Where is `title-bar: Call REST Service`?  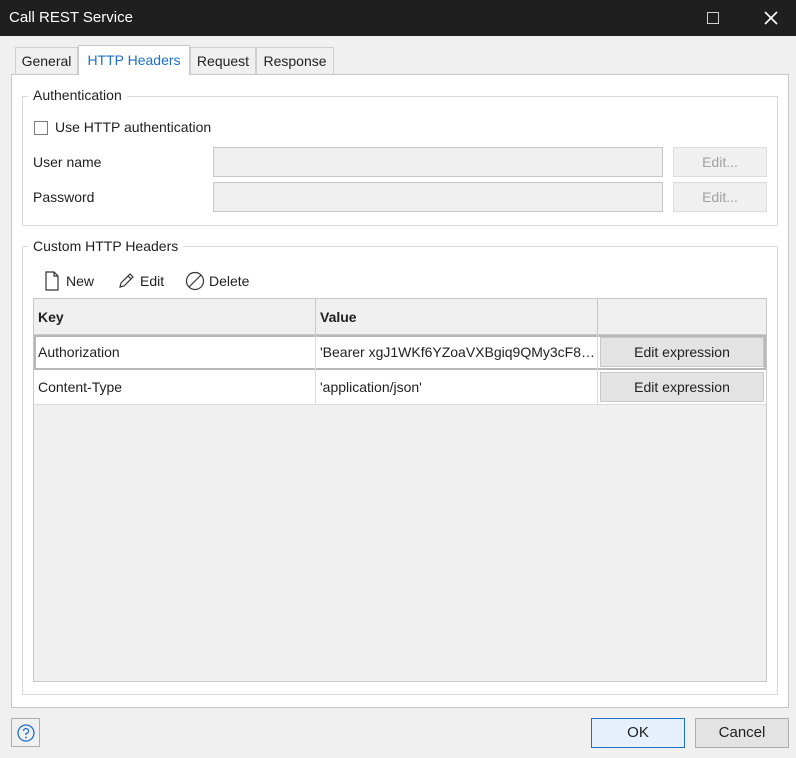
title-bar: Call REST Service is located at coordinates (398, 18).